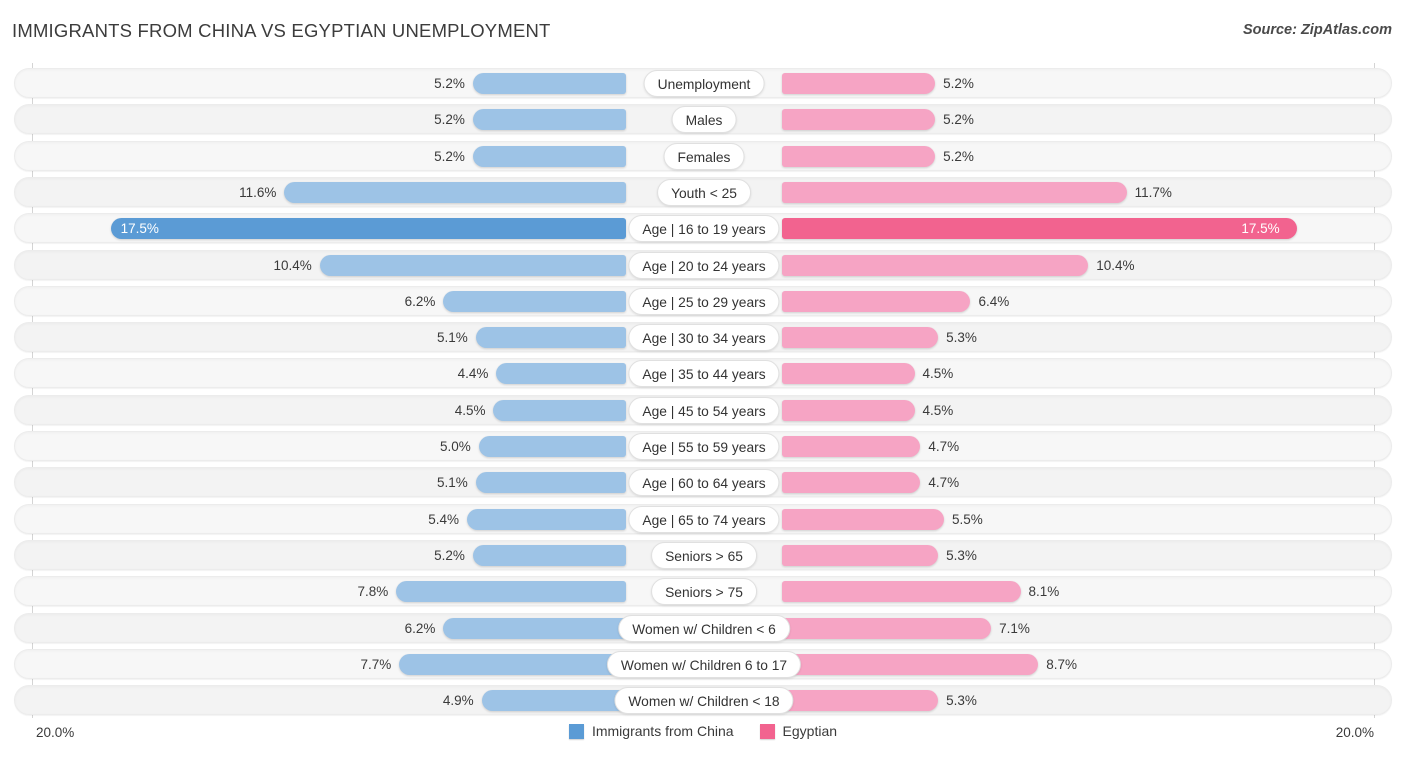 This screenshot has height=757, width=1406. What do you see at coordinates (1014, 628) in the screenshot?
I see `value-label-right: 7.1%` at bounding box center [1014, 628].